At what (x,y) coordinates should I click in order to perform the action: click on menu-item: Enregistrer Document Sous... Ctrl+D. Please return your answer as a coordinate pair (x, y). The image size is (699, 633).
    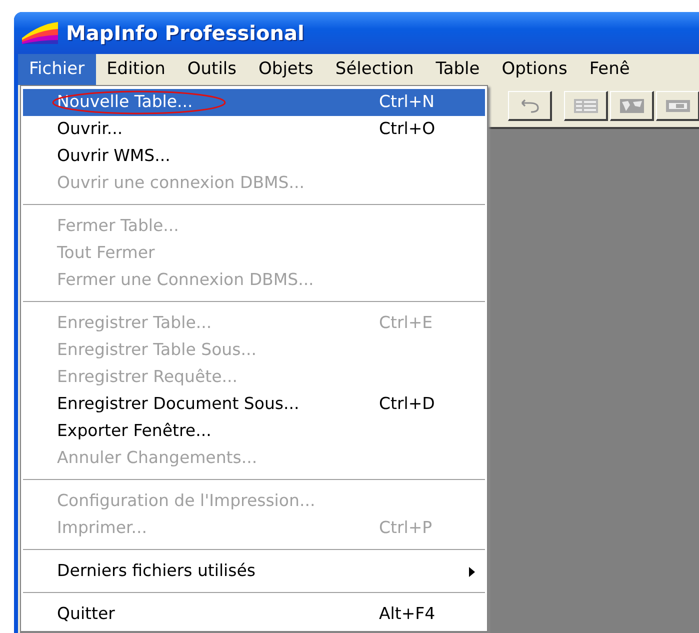
    Looking at the image, I should click on (254, 404).